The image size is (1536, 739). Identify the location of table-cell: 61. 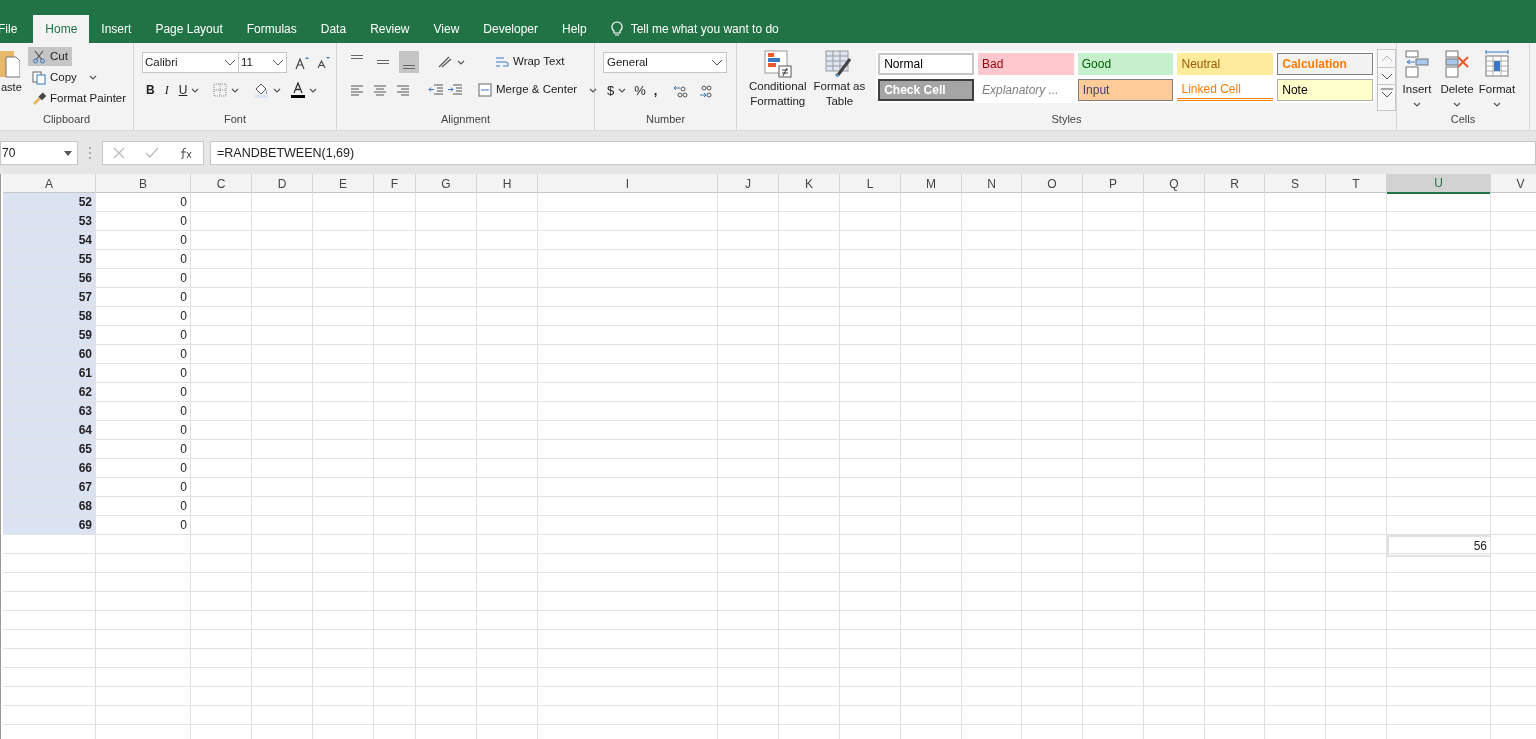
(49, 373).